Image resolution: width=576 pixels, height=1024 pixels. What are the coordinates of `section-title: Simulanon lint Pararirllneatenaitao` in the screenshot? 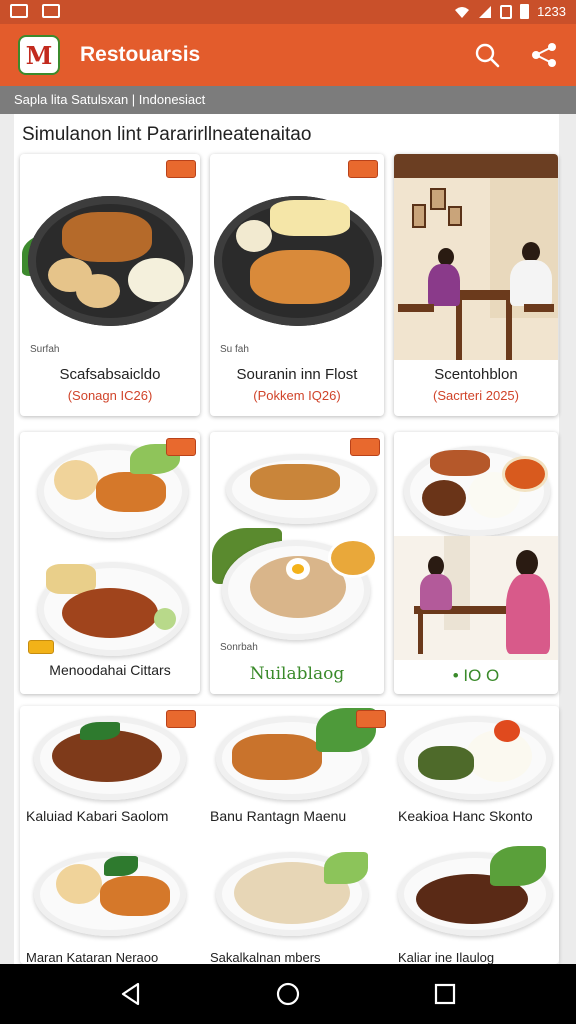 It's located at (167, 134).